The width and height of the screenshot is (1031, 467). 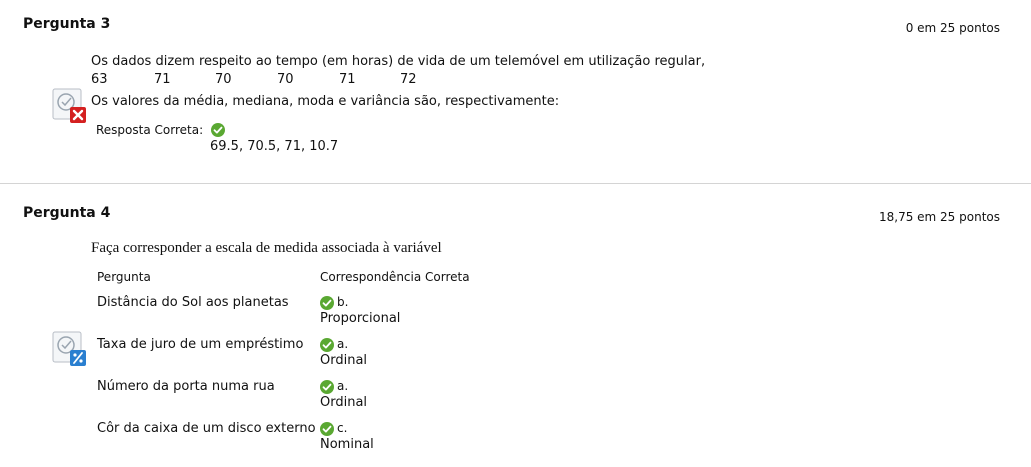 I want to click on match-question: Número da porta numa rua, so click(x=186, y=386).